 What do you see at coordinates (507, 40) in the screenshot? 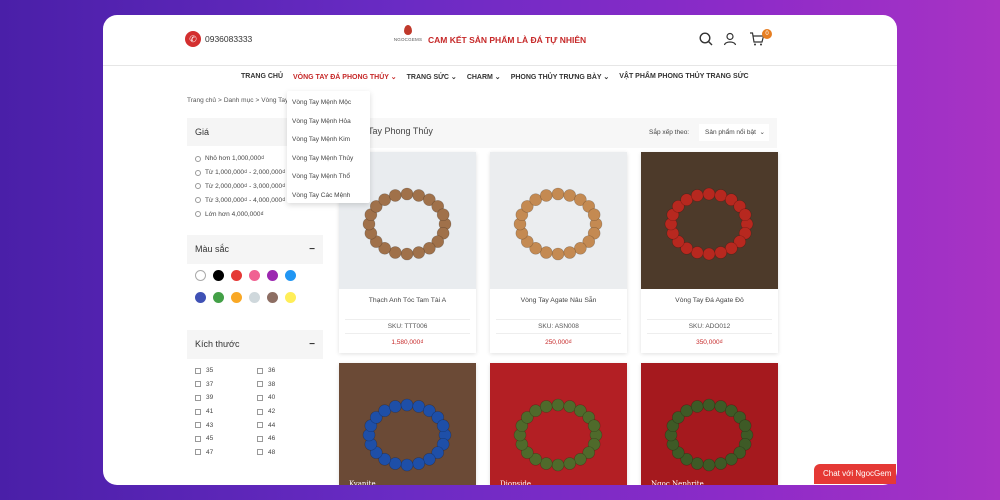
I see `header-slogan: CAM KẾT SẢN PHẨM LÀ ĐÁ TỰ NHIÊN` at bounding box center [507, 40].